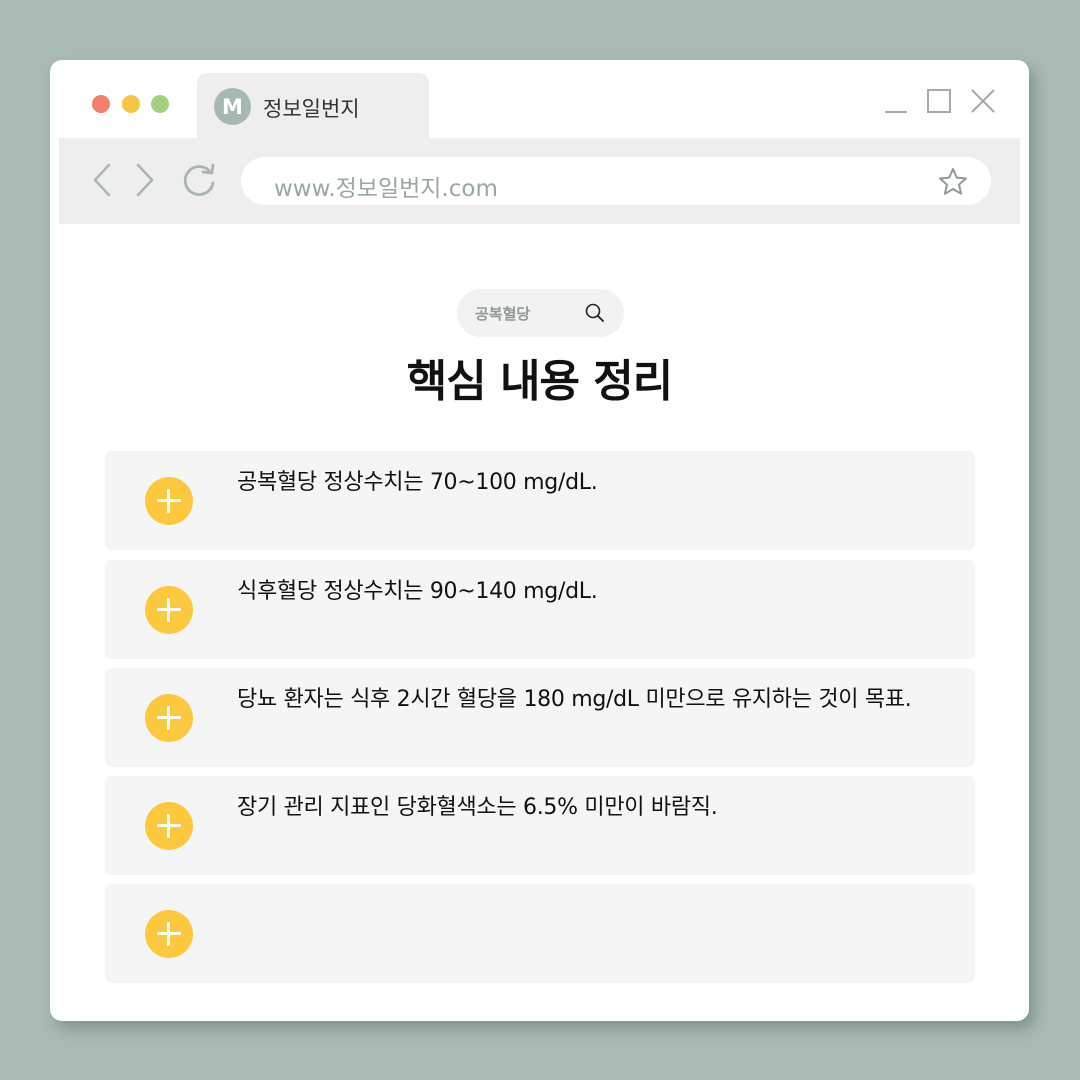  I want to click on url-text: www.정보일번지.com, so click(386, 186).